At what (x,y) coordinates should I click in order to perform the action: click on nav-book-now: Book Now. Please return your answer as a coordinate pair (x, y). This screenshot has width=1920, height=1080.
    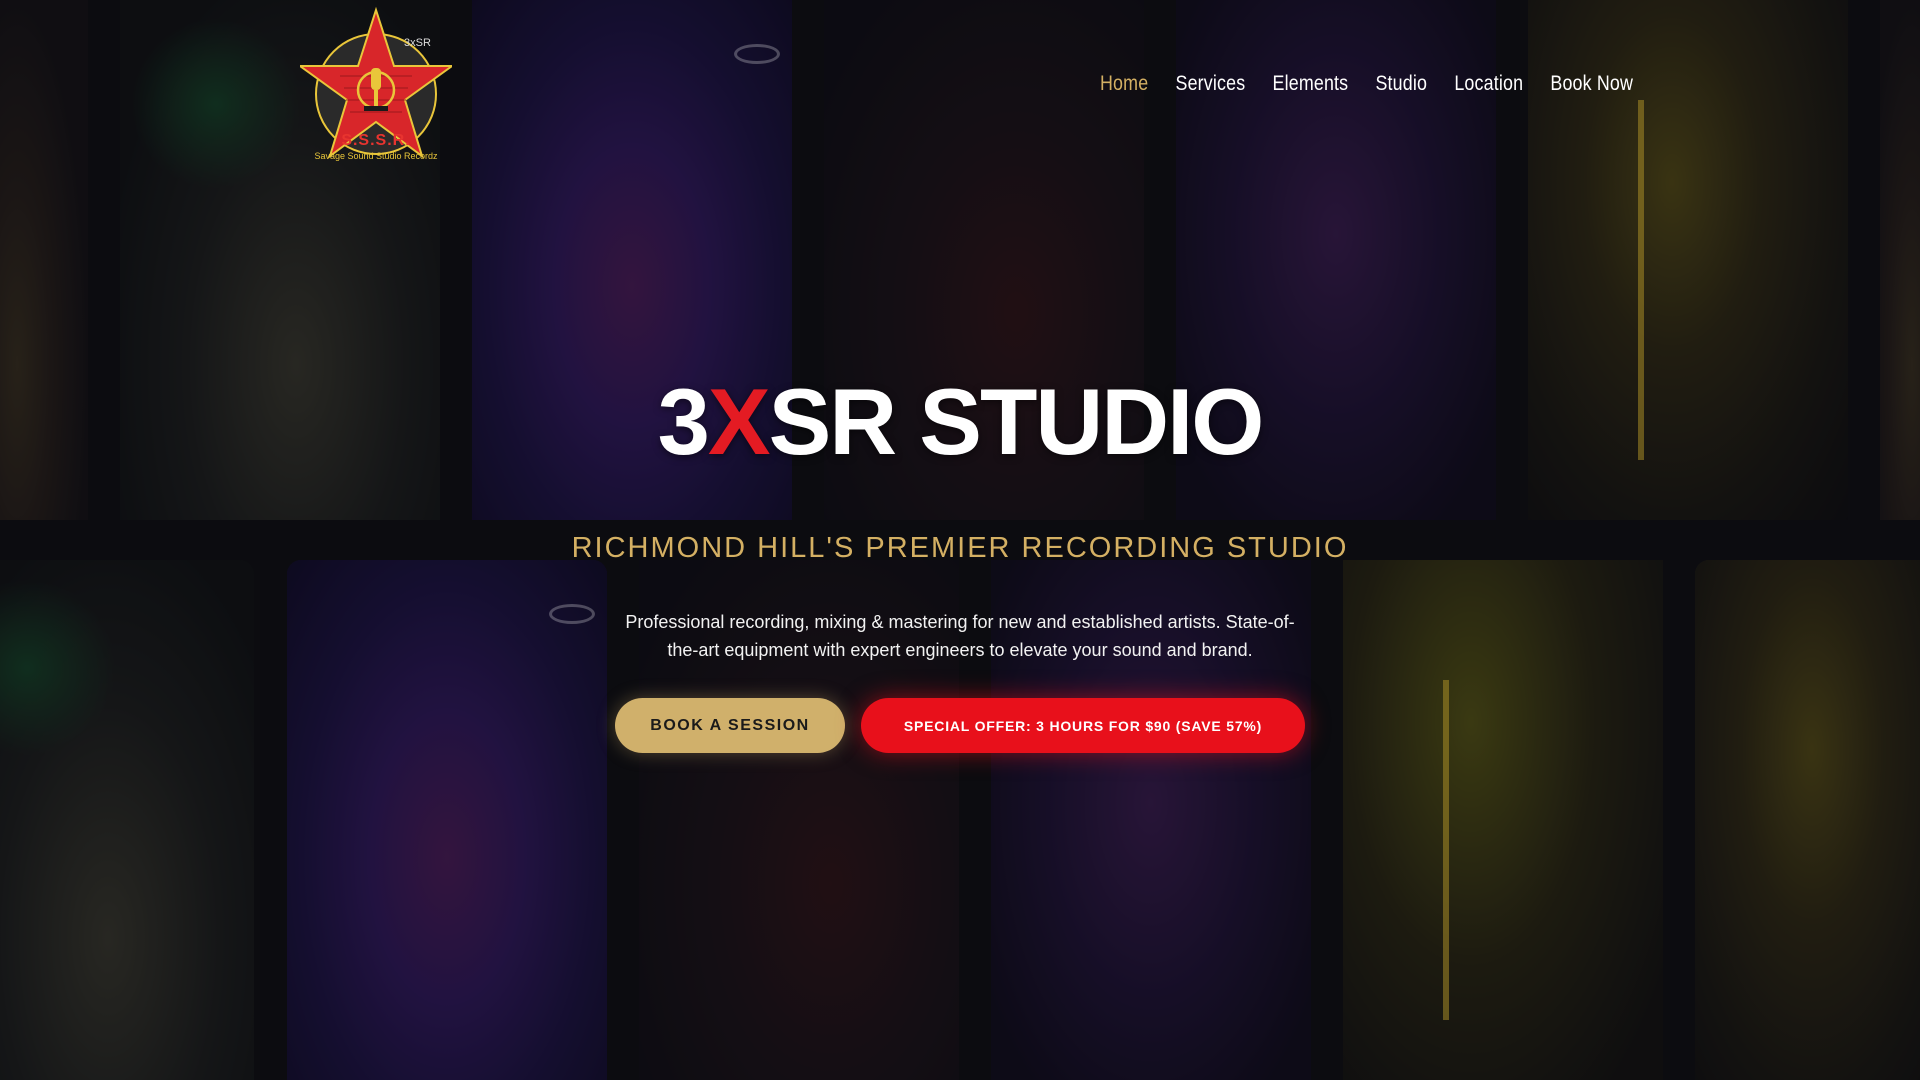
    Looking at the image, I should click on (1591, 84).